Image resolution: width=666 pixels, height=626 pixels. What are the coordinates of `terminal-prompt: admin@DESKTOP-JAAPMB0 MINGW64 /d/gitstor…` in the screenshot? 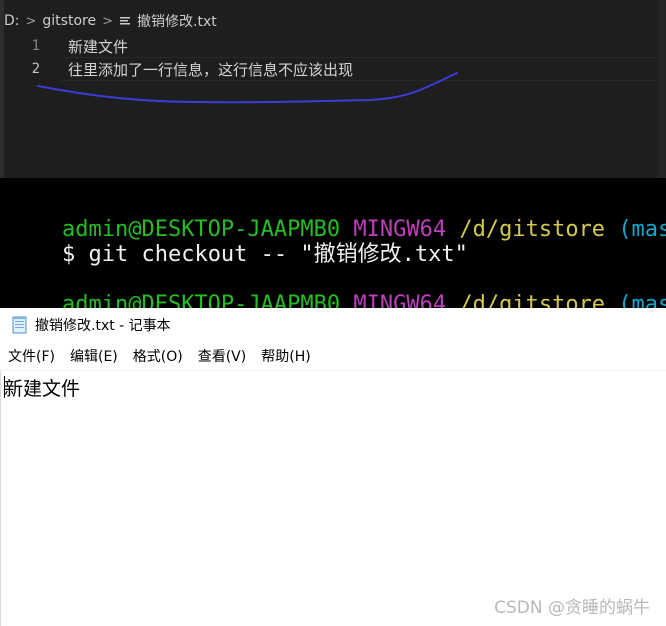 It's located at (337, 287).